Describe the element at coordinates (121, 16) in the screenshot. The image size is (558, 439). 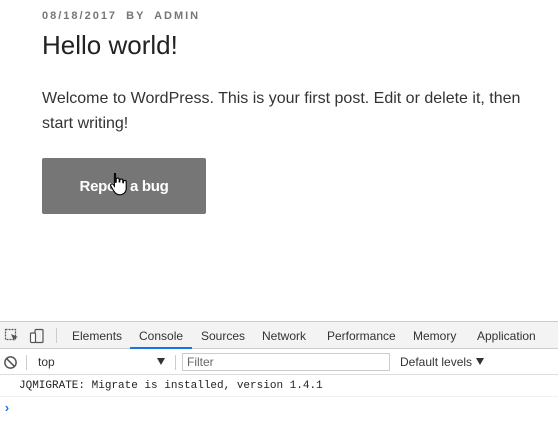
I see `post-meta: 08/18/2017 BY ADMIN` at that location.